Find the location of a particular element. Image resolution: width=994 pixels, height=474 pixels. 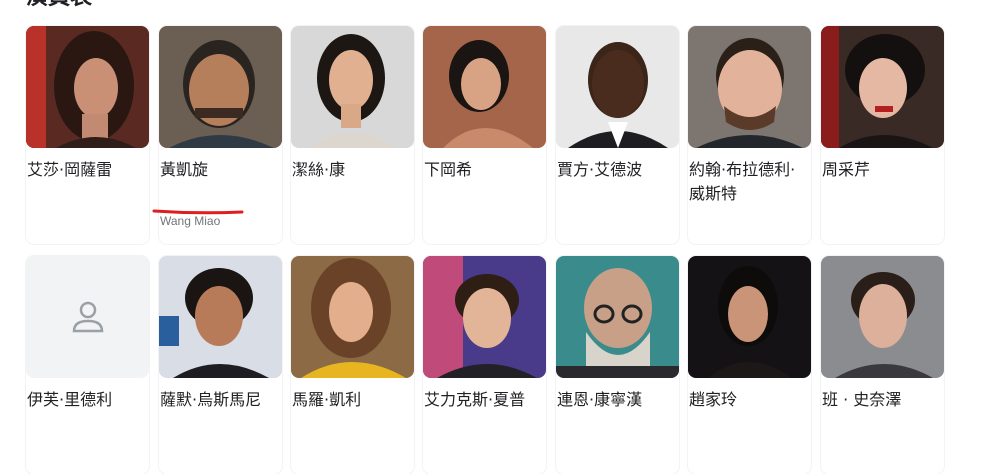

cast-card: 賈方·艾德波 is located at coordinates (617, 135).